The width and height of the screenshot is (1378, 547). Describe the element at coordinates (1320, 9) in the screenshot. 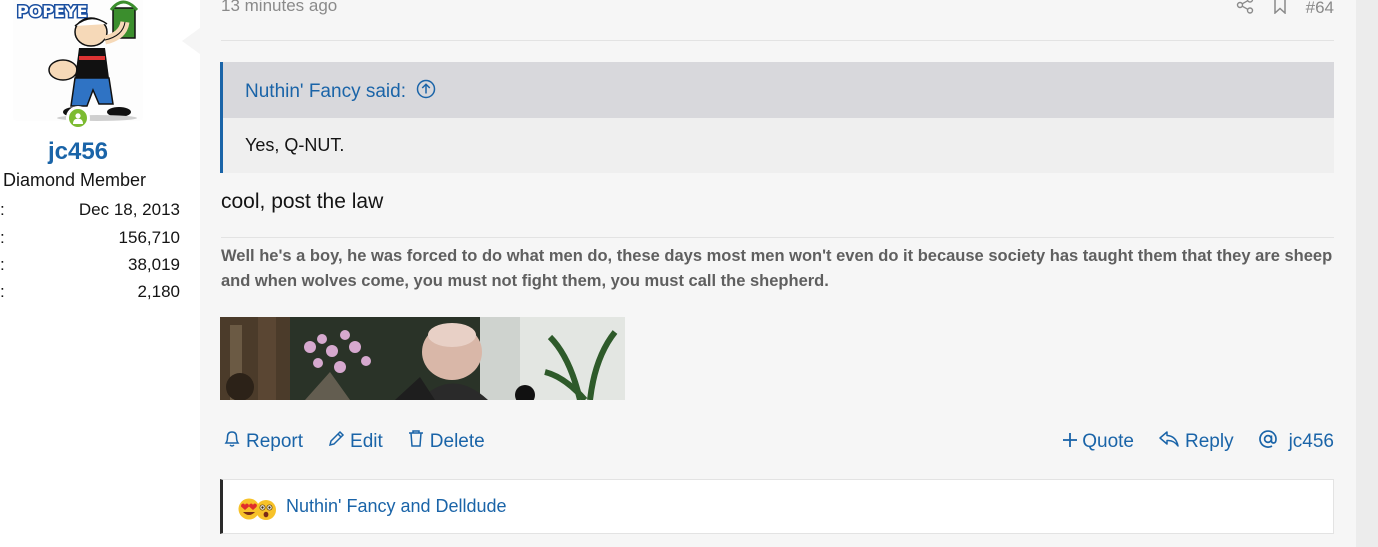

I see `post-number-link: #64` at that location.